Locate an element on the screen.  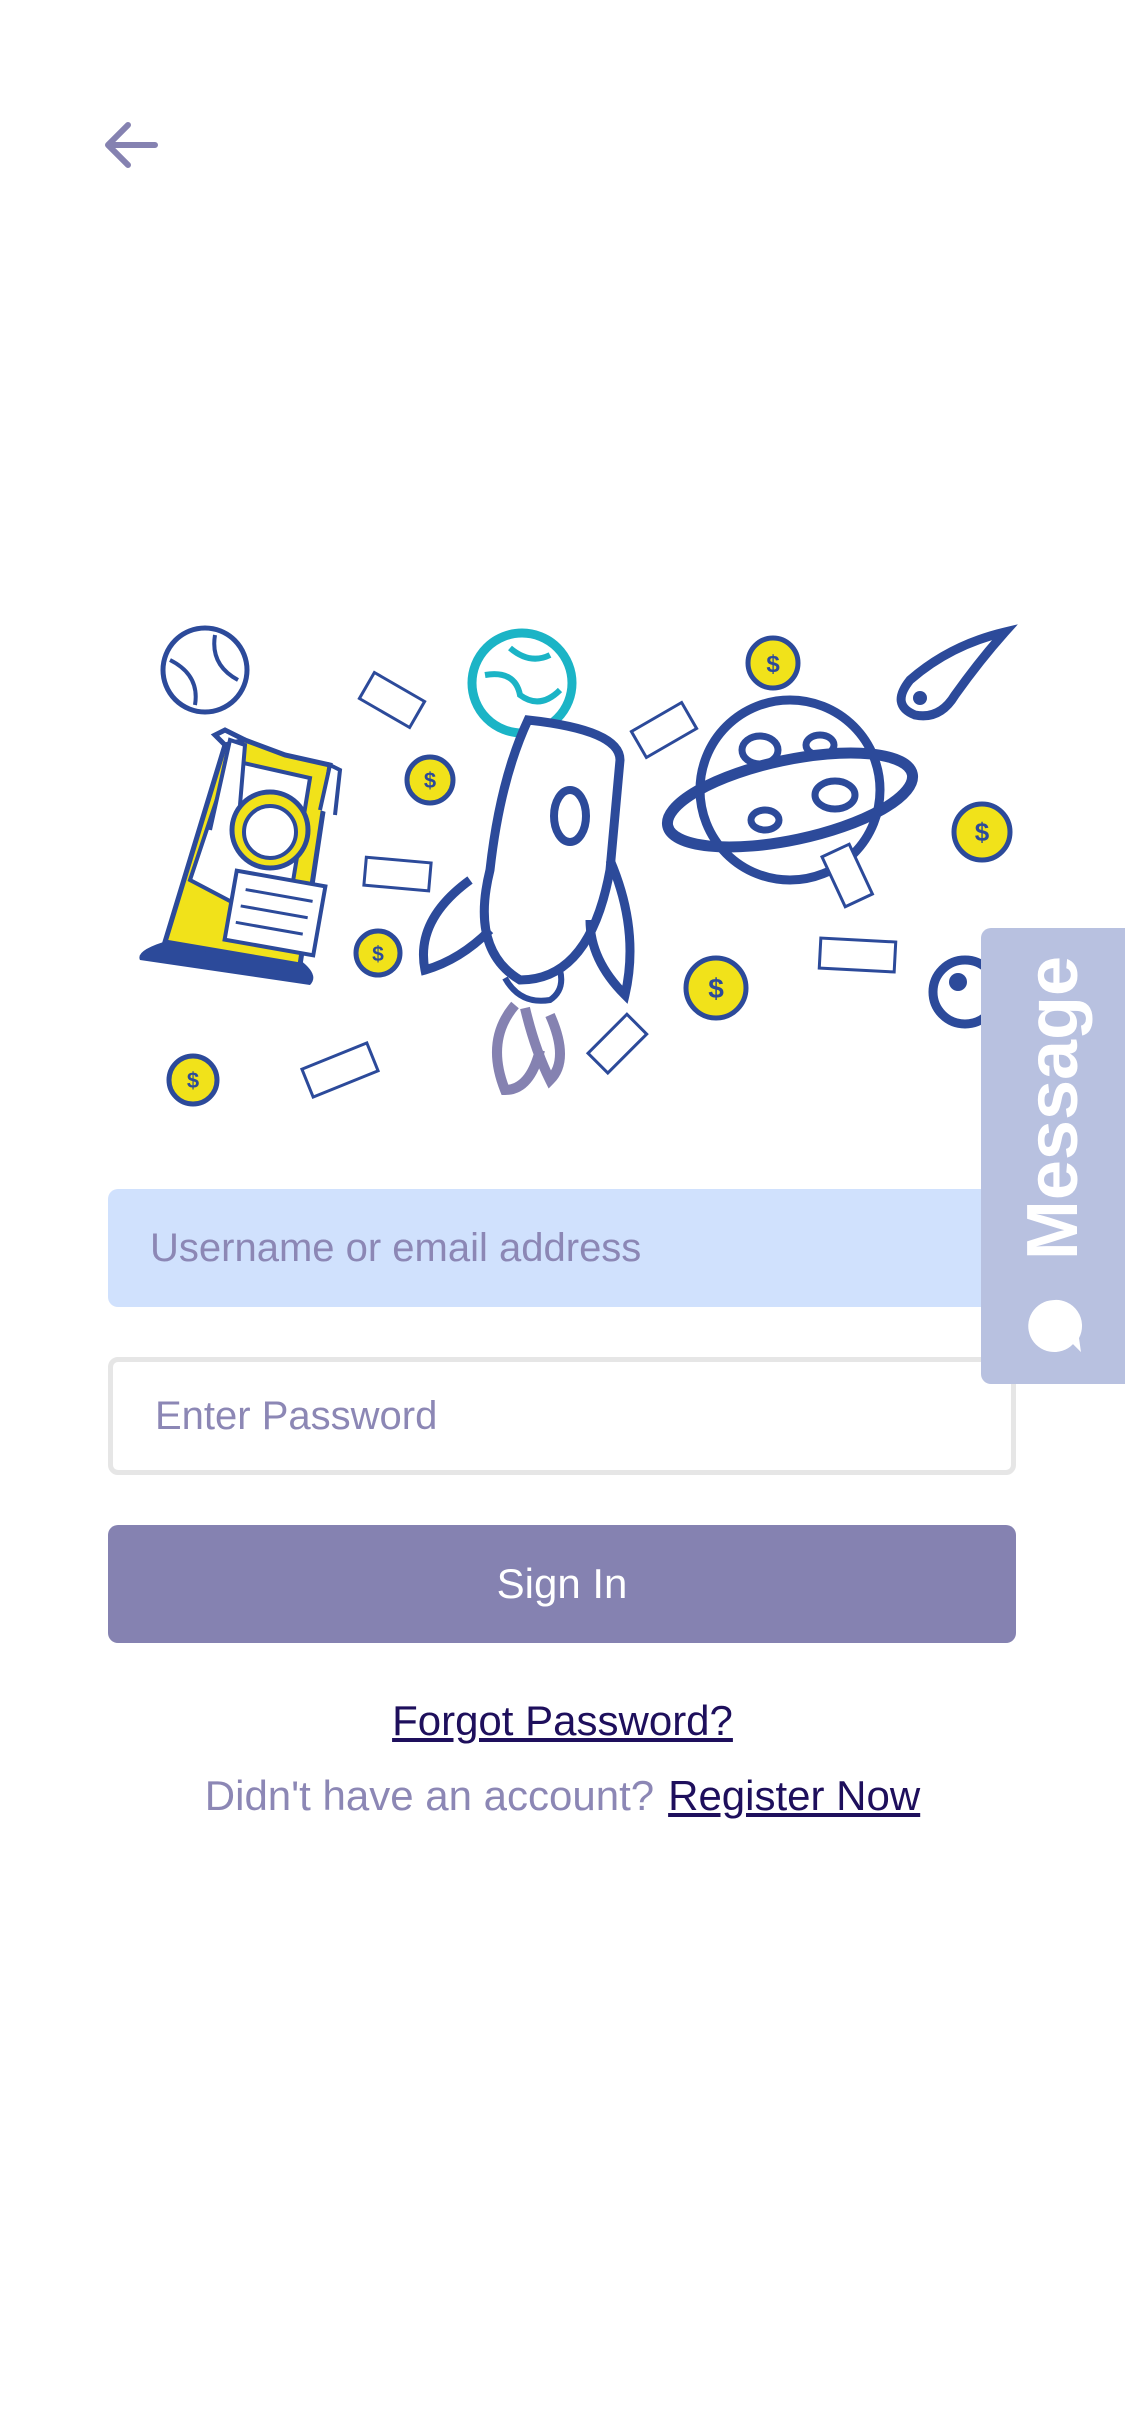
password-input is located at coordinates (562, 1416).